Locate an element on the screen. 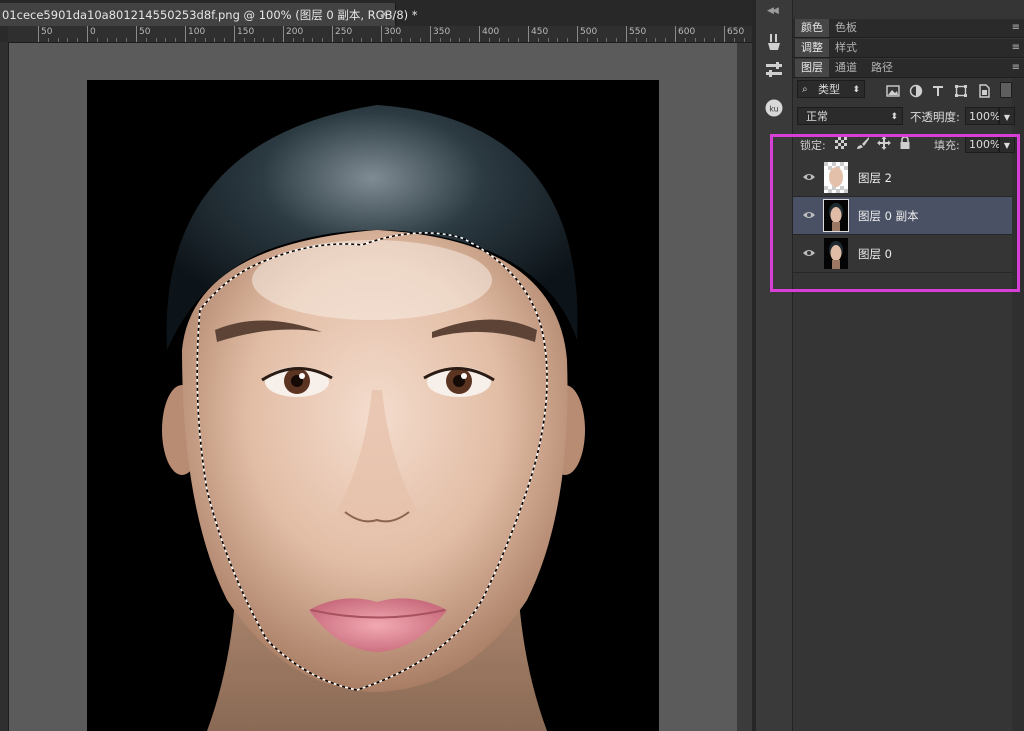  layer-row: 图层 2 is located at coordinates (902, 178).